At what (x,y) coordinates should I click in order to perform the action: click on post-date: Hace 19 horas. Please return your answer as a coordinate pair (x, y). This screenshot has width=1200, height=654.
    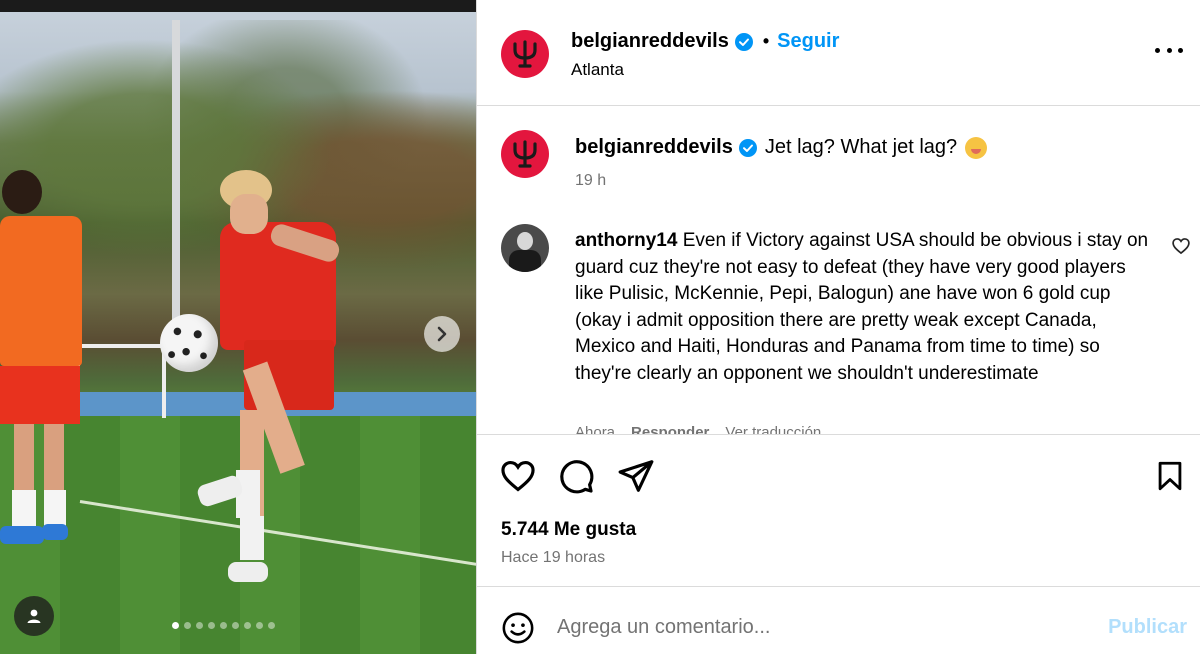
    Looking at the image, I should click on (553, 558).